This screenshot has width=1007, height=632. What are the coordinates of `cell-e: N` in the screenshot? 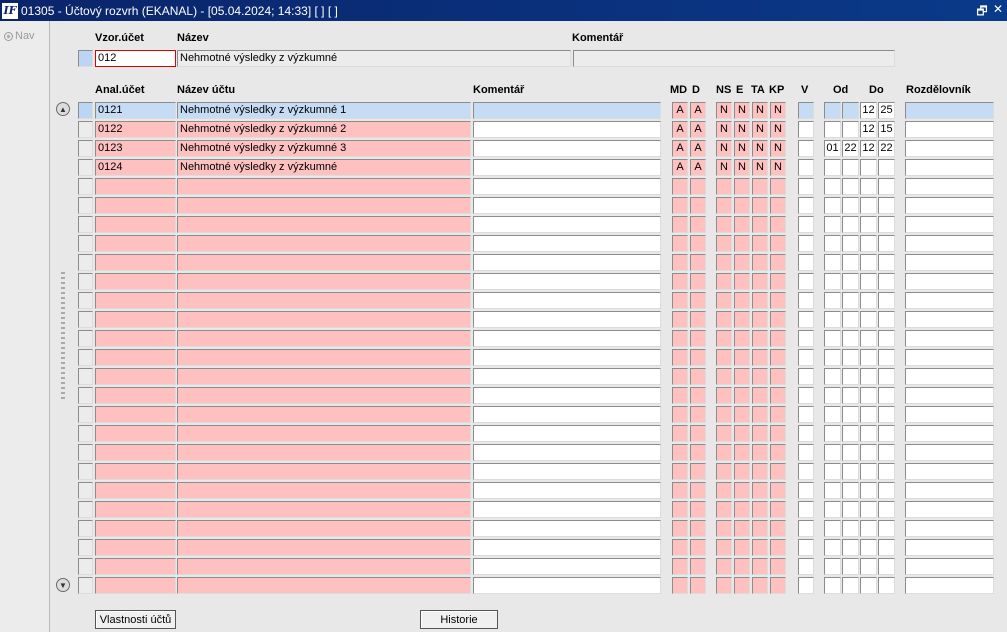 It's located at (742, 167).